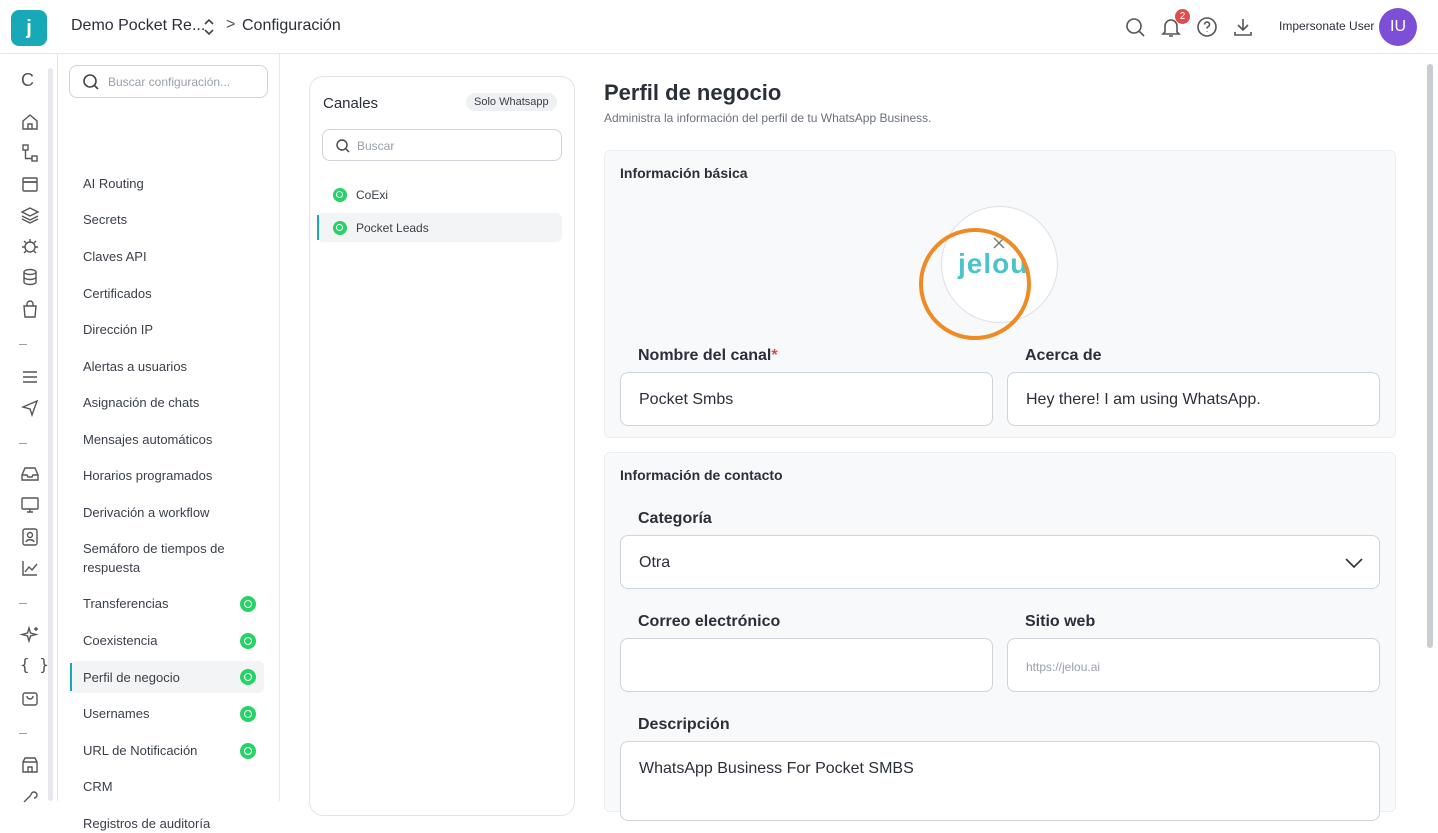 The image size is (1438, 833). I want to click on settings-nav-item: Transferencias, so click(167, 603).